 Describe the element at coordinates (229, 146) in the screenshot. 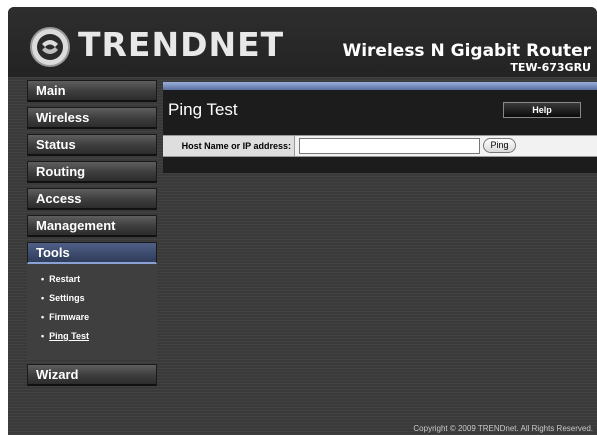

I see `host-field-label: Host Name or IP address:` at that location.